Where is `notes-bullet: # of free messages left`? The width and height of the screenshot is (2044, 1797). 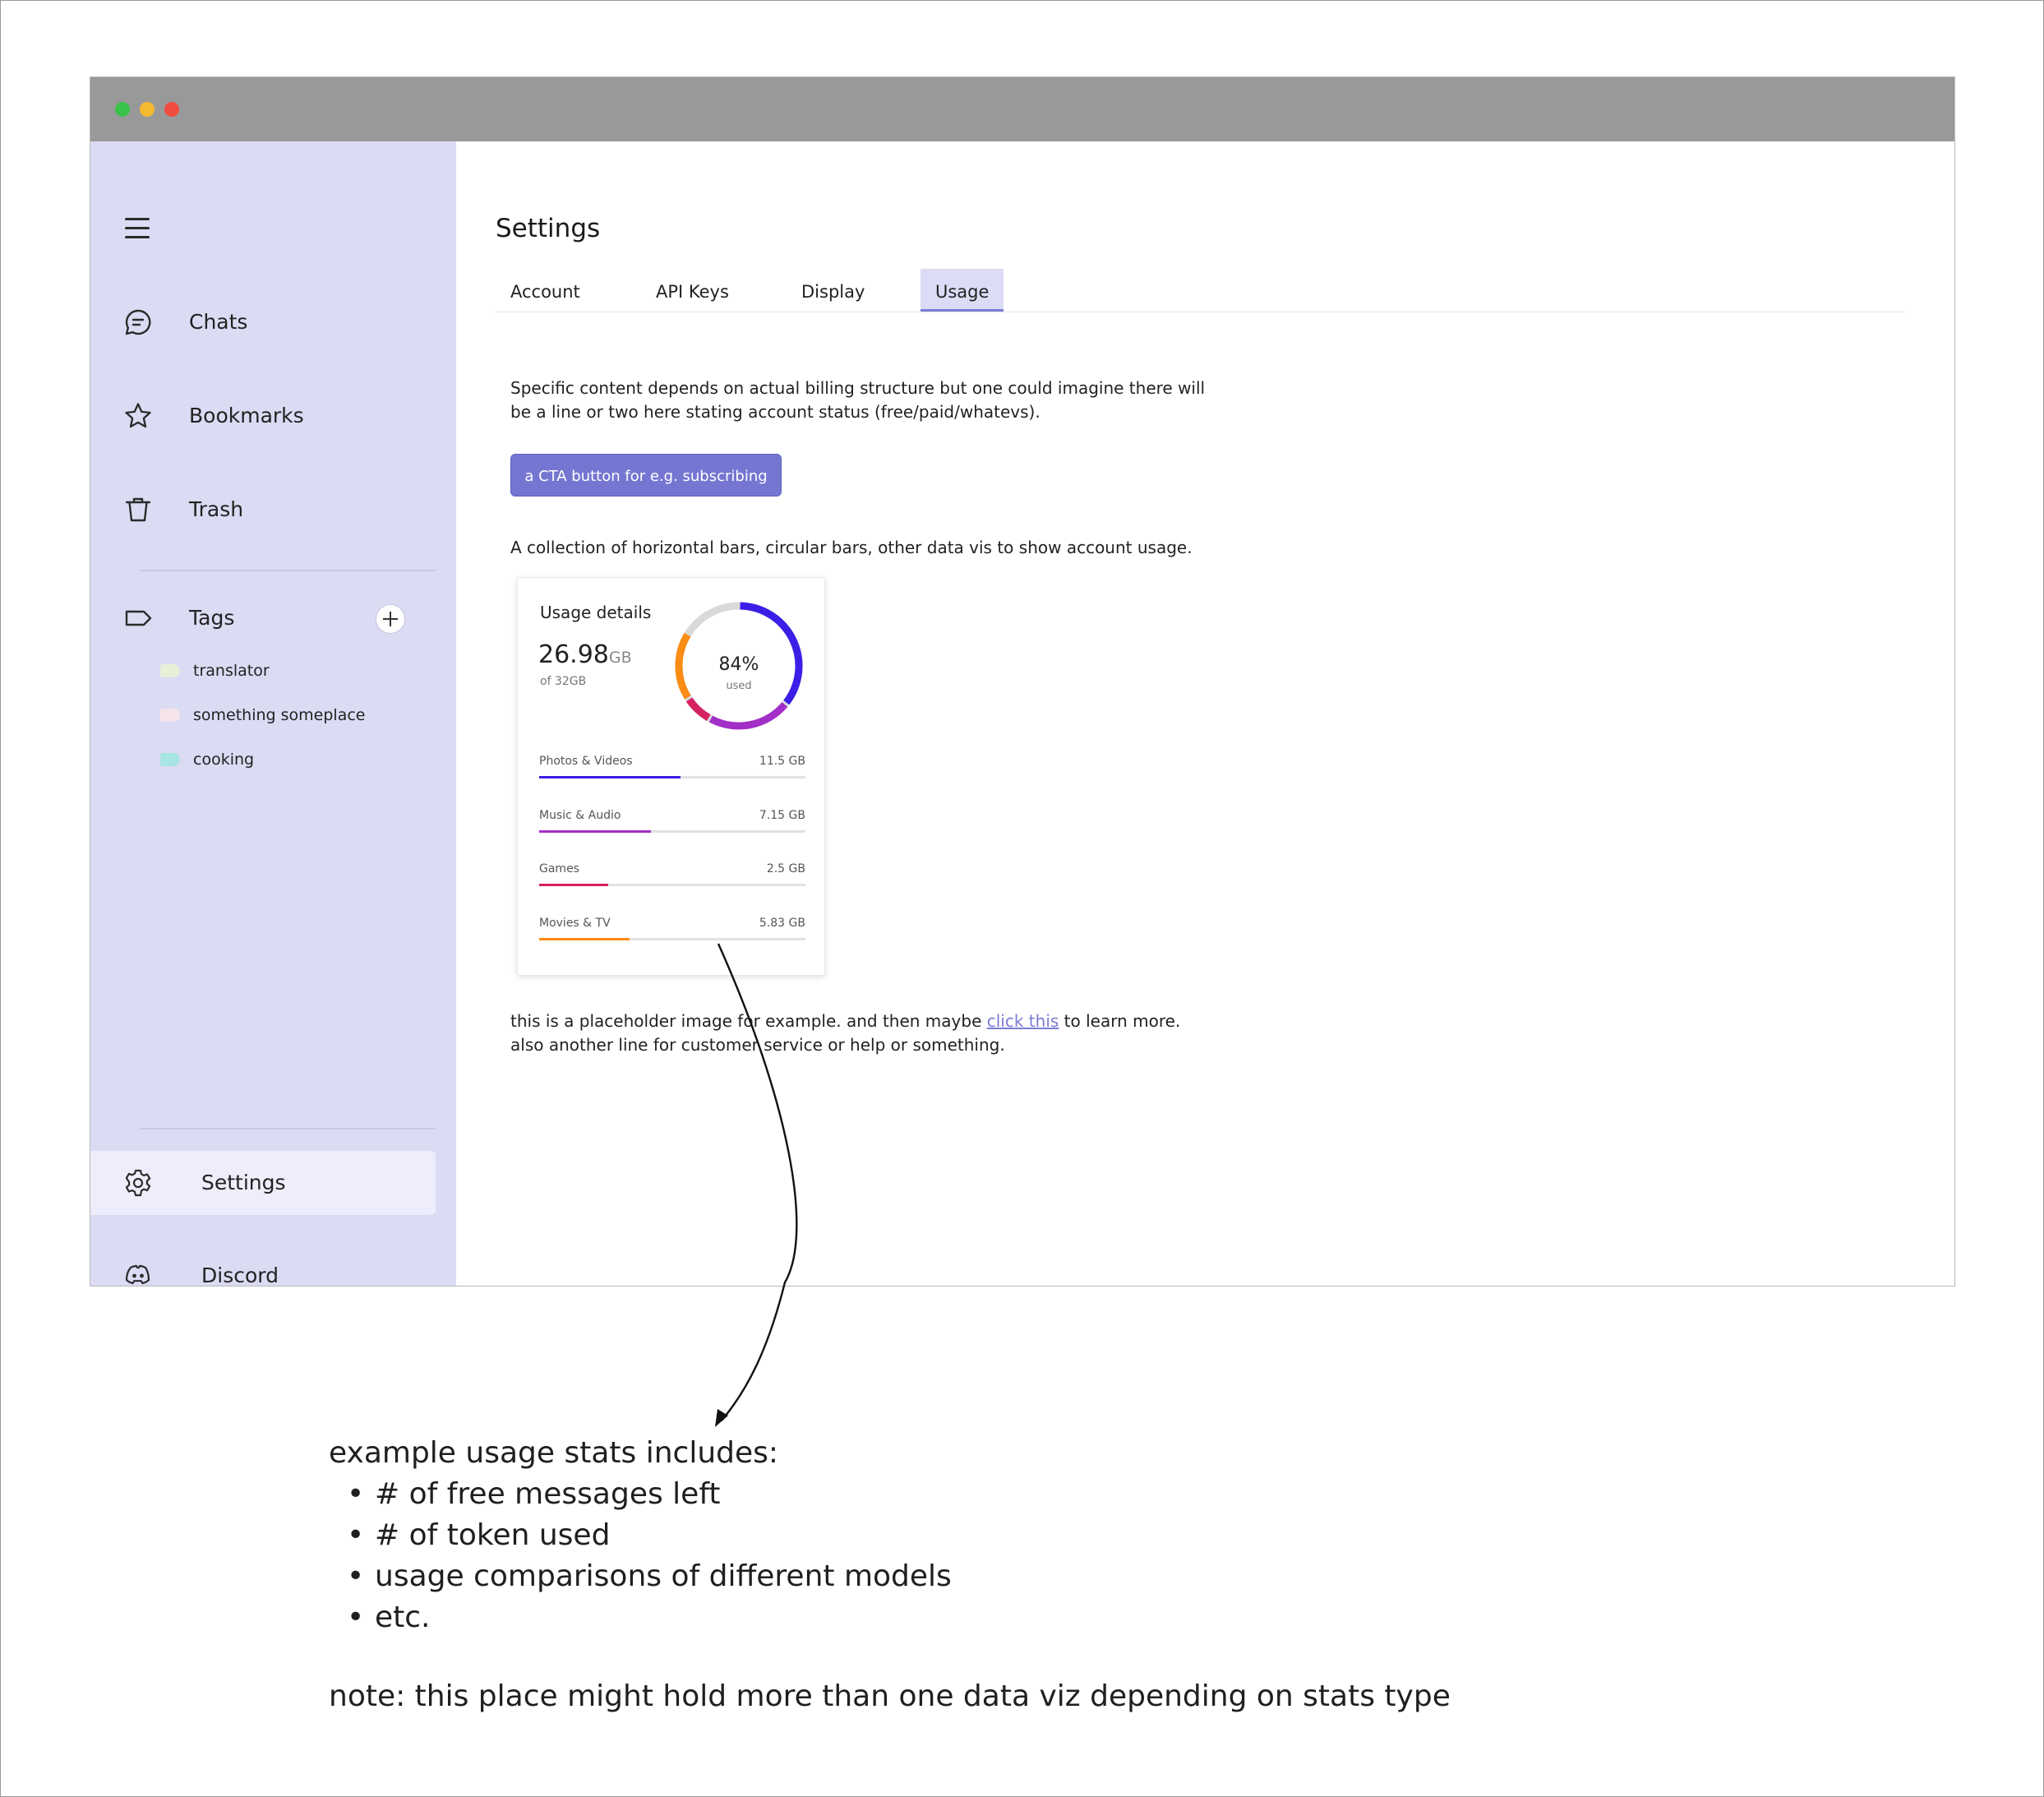
notes-bullet: # of free messages left is located at coordinates (641, 1494).